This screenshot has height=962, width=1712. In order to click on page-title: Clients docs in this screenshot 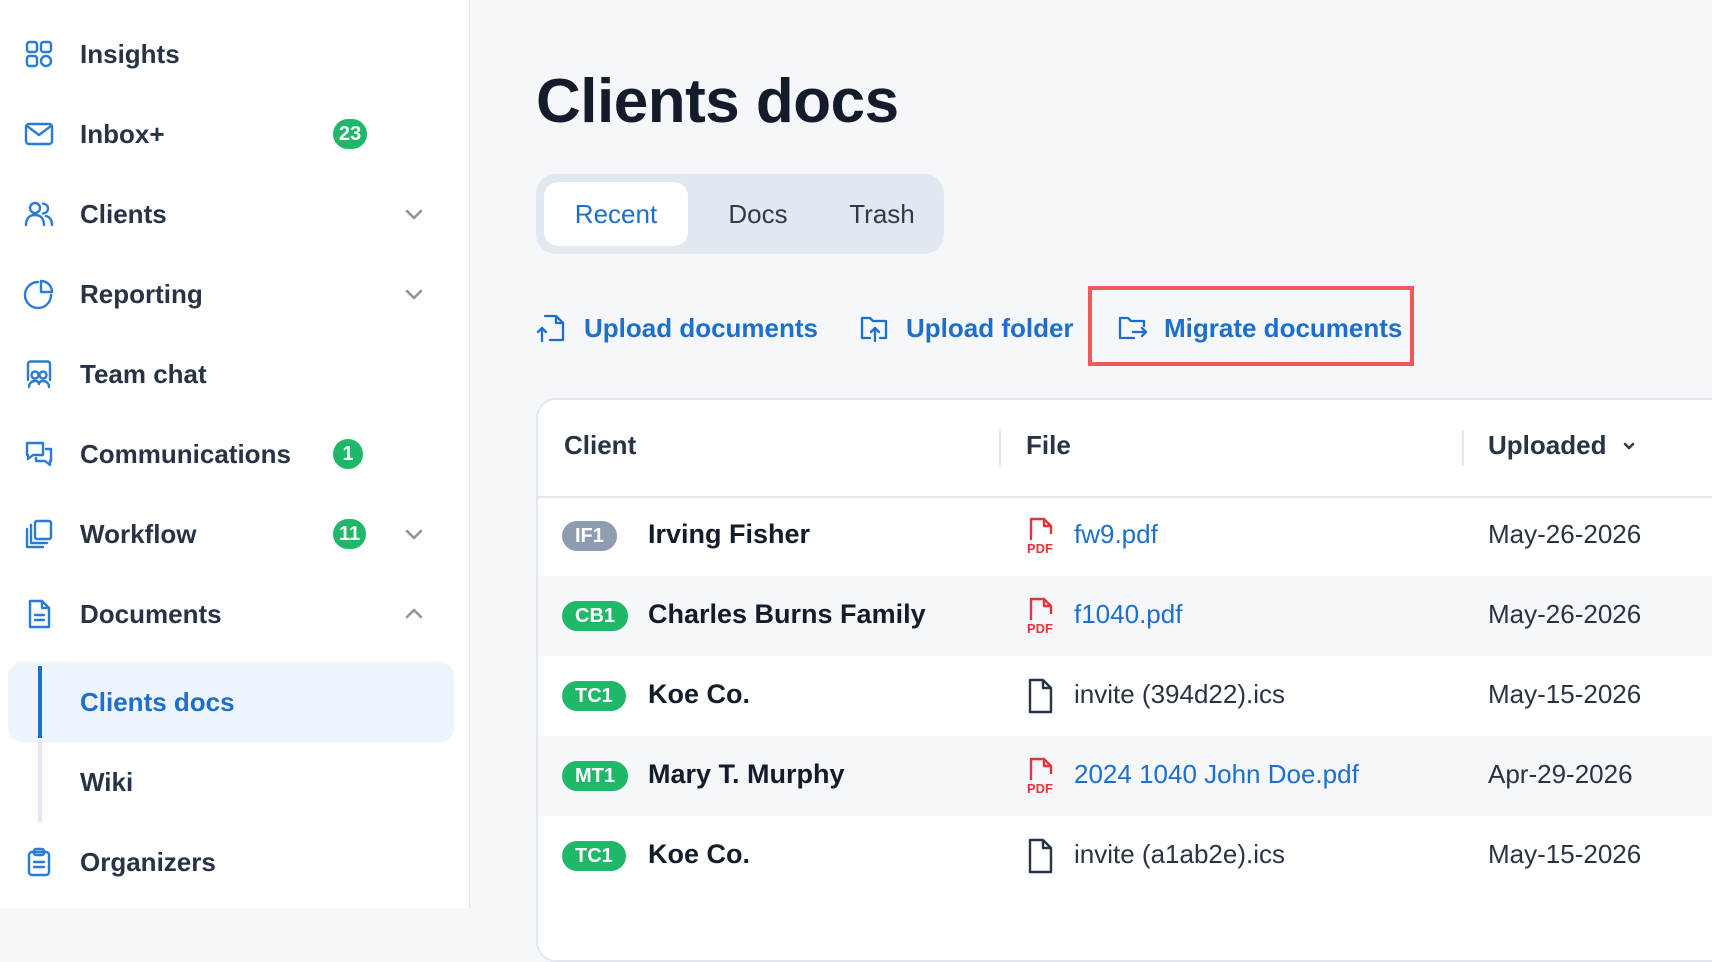, I will do `click(717, 101)`.